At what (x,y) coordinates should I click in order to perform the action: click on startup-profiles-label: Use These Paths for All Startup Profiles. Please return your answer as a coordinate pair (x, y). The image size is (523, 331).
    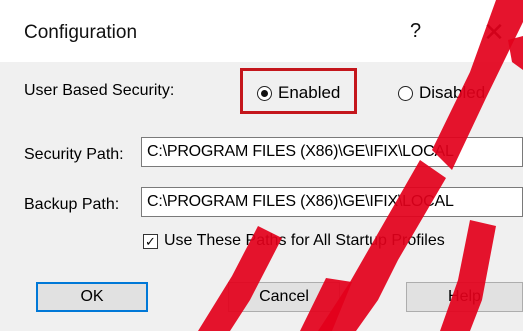
    Looking at the image, I should click on (304, 240).